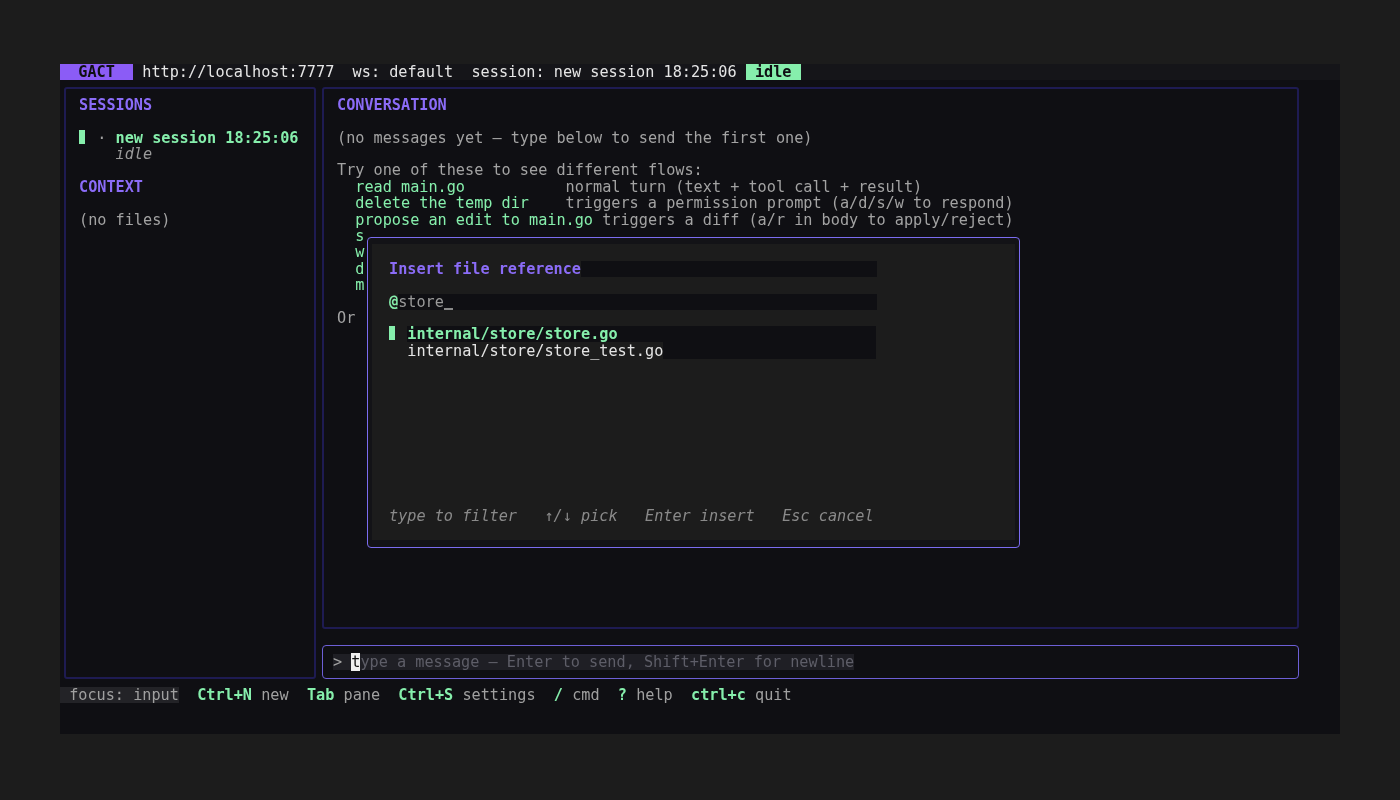 This screenshot has height=800, width=1400. What do you see at coordinates (604, 72) in the screenshot?
I see `session-label: session: new session 18:25:06` at bounding box center [604, 72].